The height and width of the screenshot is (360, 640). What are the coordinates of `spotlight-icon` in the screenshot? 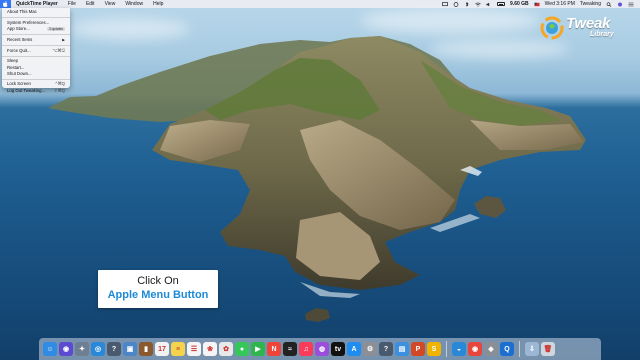 It's located at (609, 4).